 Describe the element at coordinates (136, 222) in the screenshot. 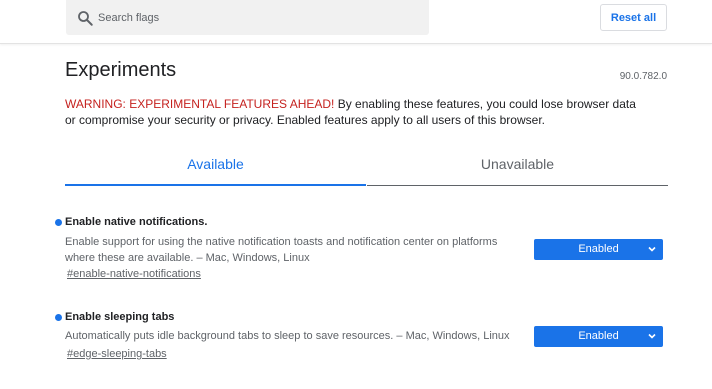

I see `flag-name: Enable native notifications.` at that location.